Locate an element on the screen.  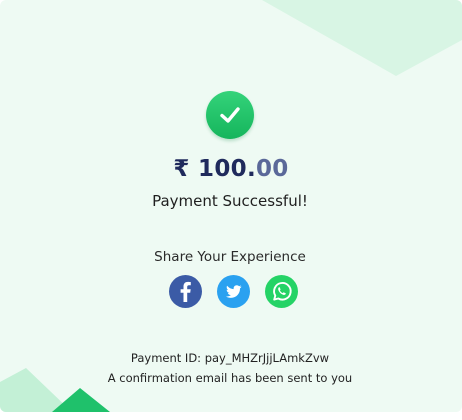
share-twitter-button is located at coordinates (233, 291).